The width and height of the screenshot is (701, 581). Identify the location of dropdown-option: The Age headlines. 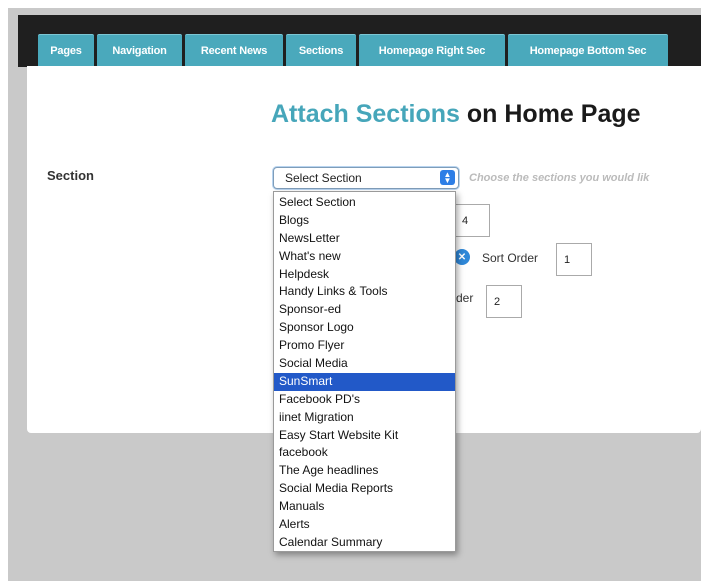
(364, 471).